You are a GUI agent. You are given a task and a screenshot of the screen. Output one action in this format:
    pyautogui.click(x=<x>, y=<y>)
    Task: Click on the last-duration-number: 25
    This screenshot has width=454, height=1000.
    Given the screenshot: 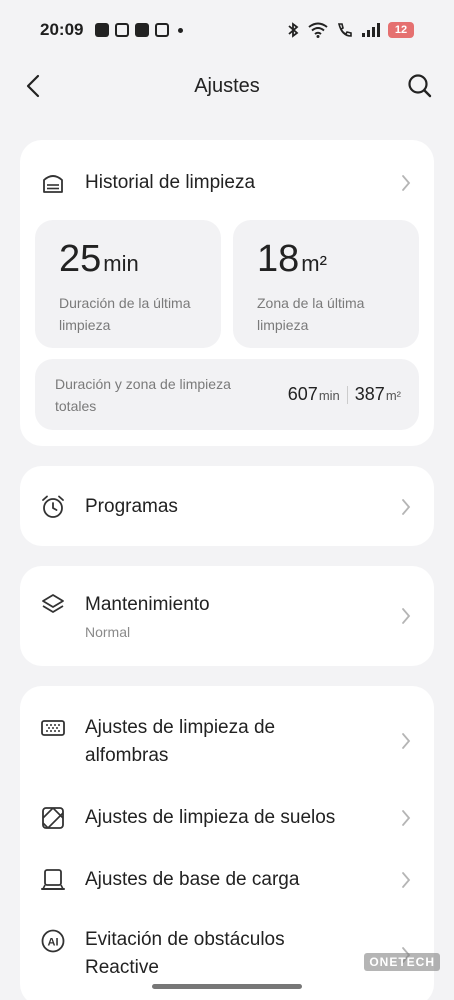 What is the action you would take?
    pyautogui.click(x=80, y=259)
    